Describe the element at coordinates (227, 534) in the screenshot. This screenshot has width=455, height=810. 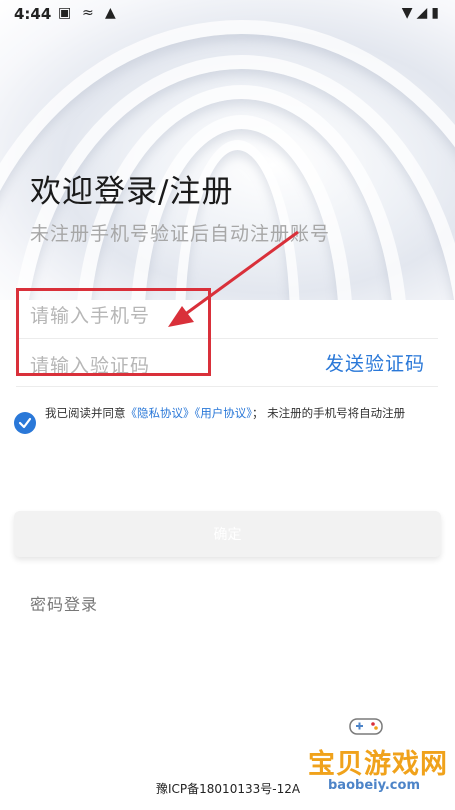
I see `confirm-button: 确定` at that location.